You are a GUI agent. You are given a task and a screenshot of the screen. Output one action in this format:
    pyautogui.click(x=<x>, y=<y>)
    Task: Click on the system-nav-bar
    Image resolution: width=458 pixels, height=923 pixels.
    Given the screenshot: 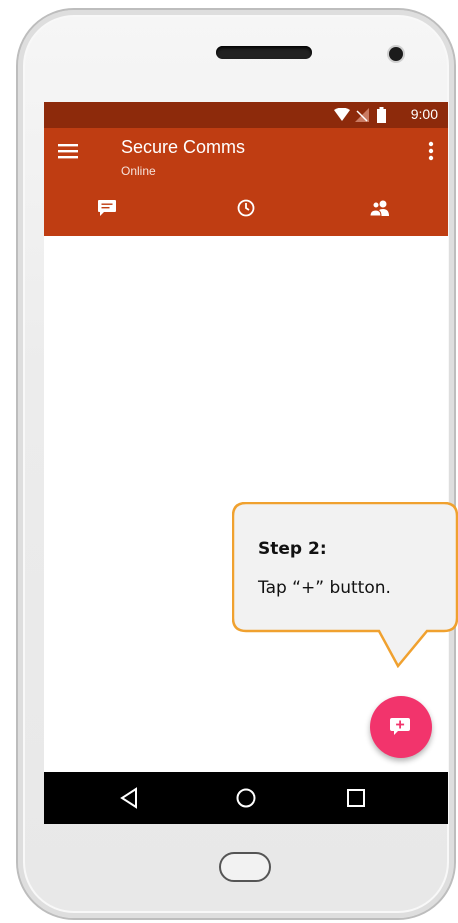 What is the action you would take?
    pyautogui.click(x=246, y=798)
    